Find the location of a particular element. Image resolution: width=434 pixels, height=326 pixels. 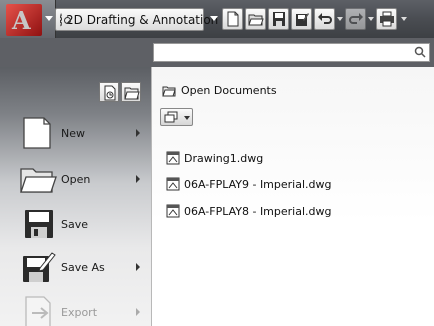

open-icon is located at coordinates (256, 20).